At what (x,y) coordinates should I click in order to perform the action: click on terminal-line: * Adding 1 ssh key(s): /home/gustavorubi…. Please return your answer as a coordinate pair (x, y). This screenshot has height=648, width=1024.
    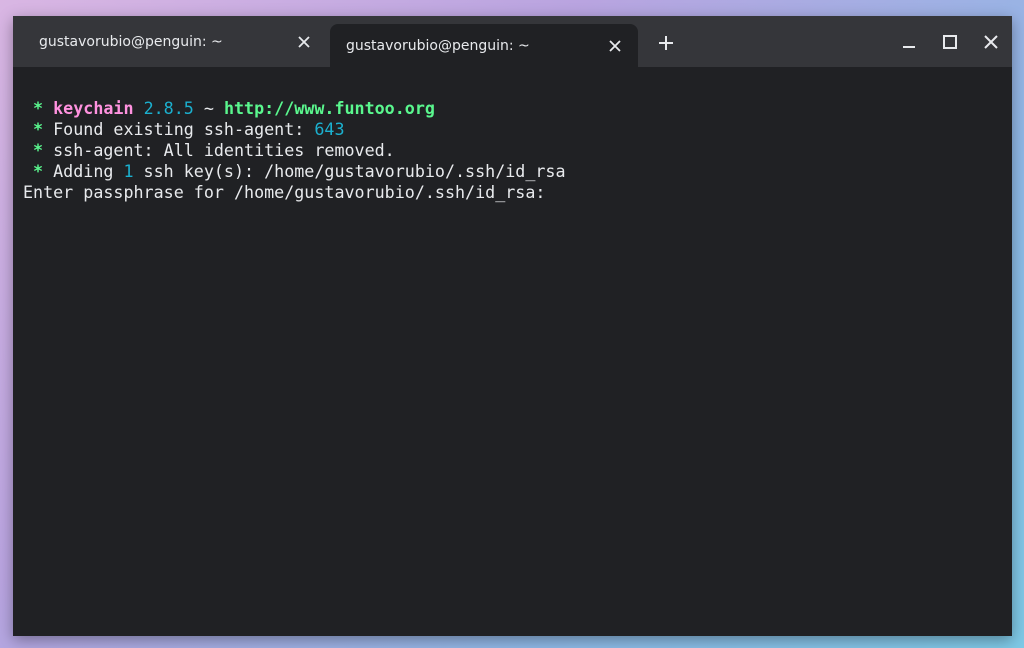
    Looking at the image, I should click on (517, 171).